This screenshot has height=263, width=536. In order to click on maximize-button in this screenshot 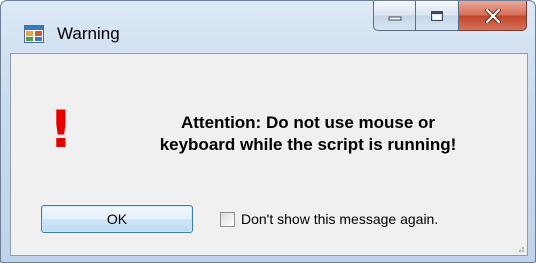, I will do `click(437, 16)`.